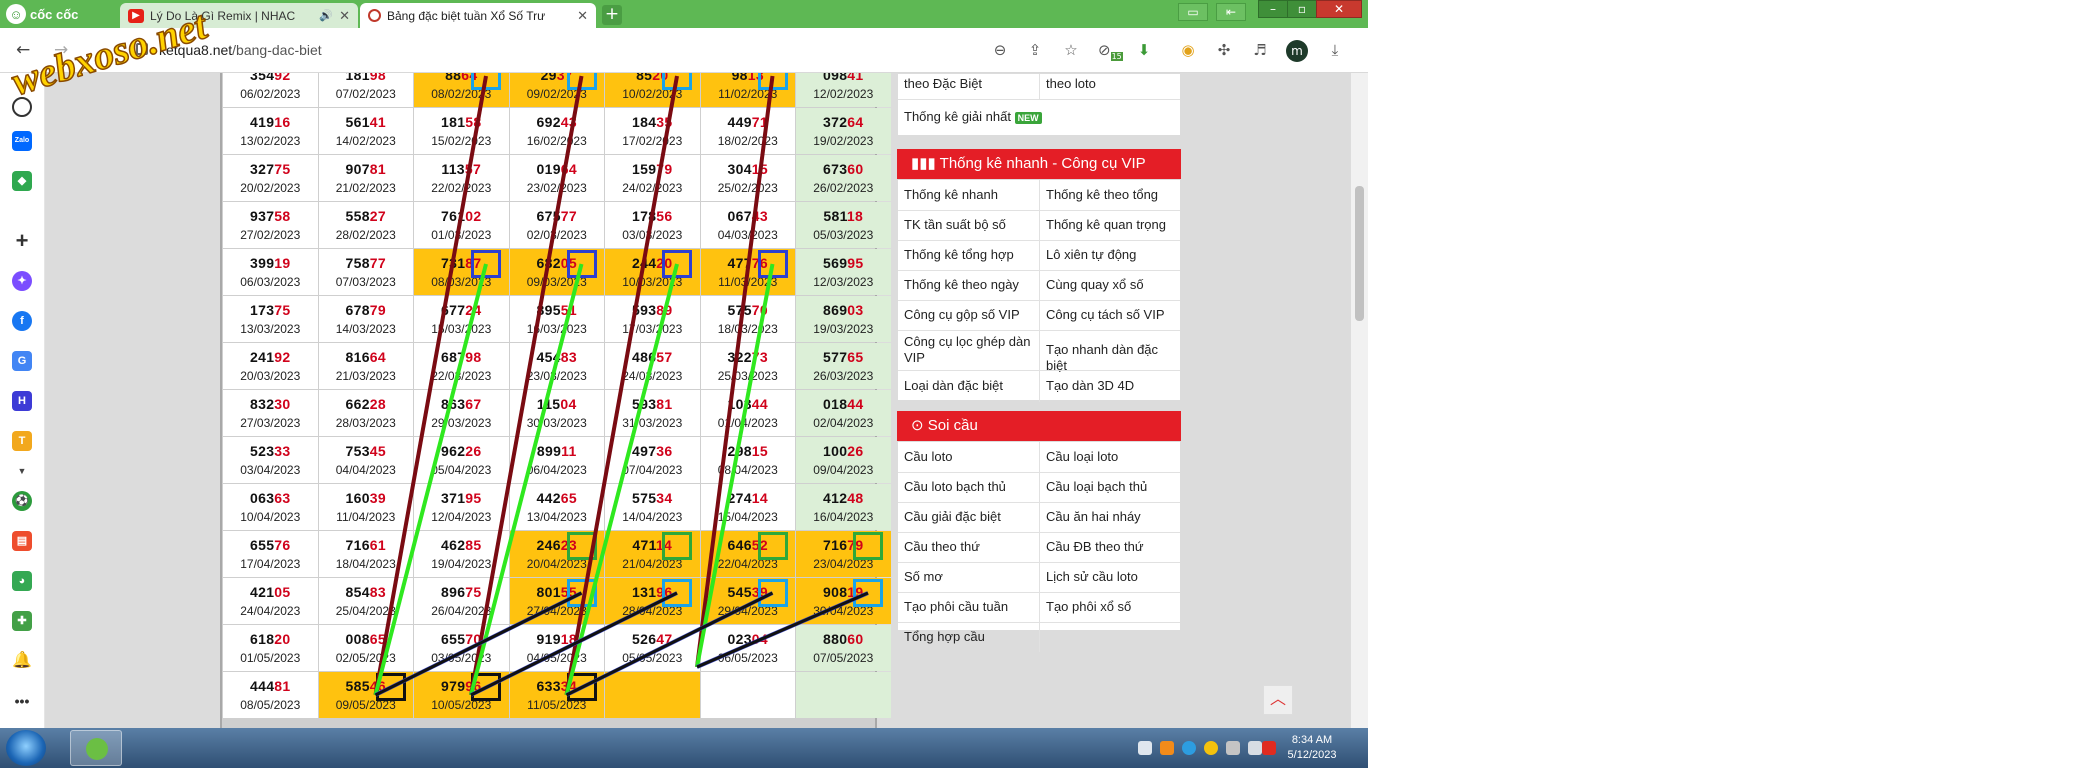 This screenshot has height=768, width=2074. What do you see at coordinates (453, 498) in the screenshot?
I see `number-head: 371` at bounding box center [453, 498].